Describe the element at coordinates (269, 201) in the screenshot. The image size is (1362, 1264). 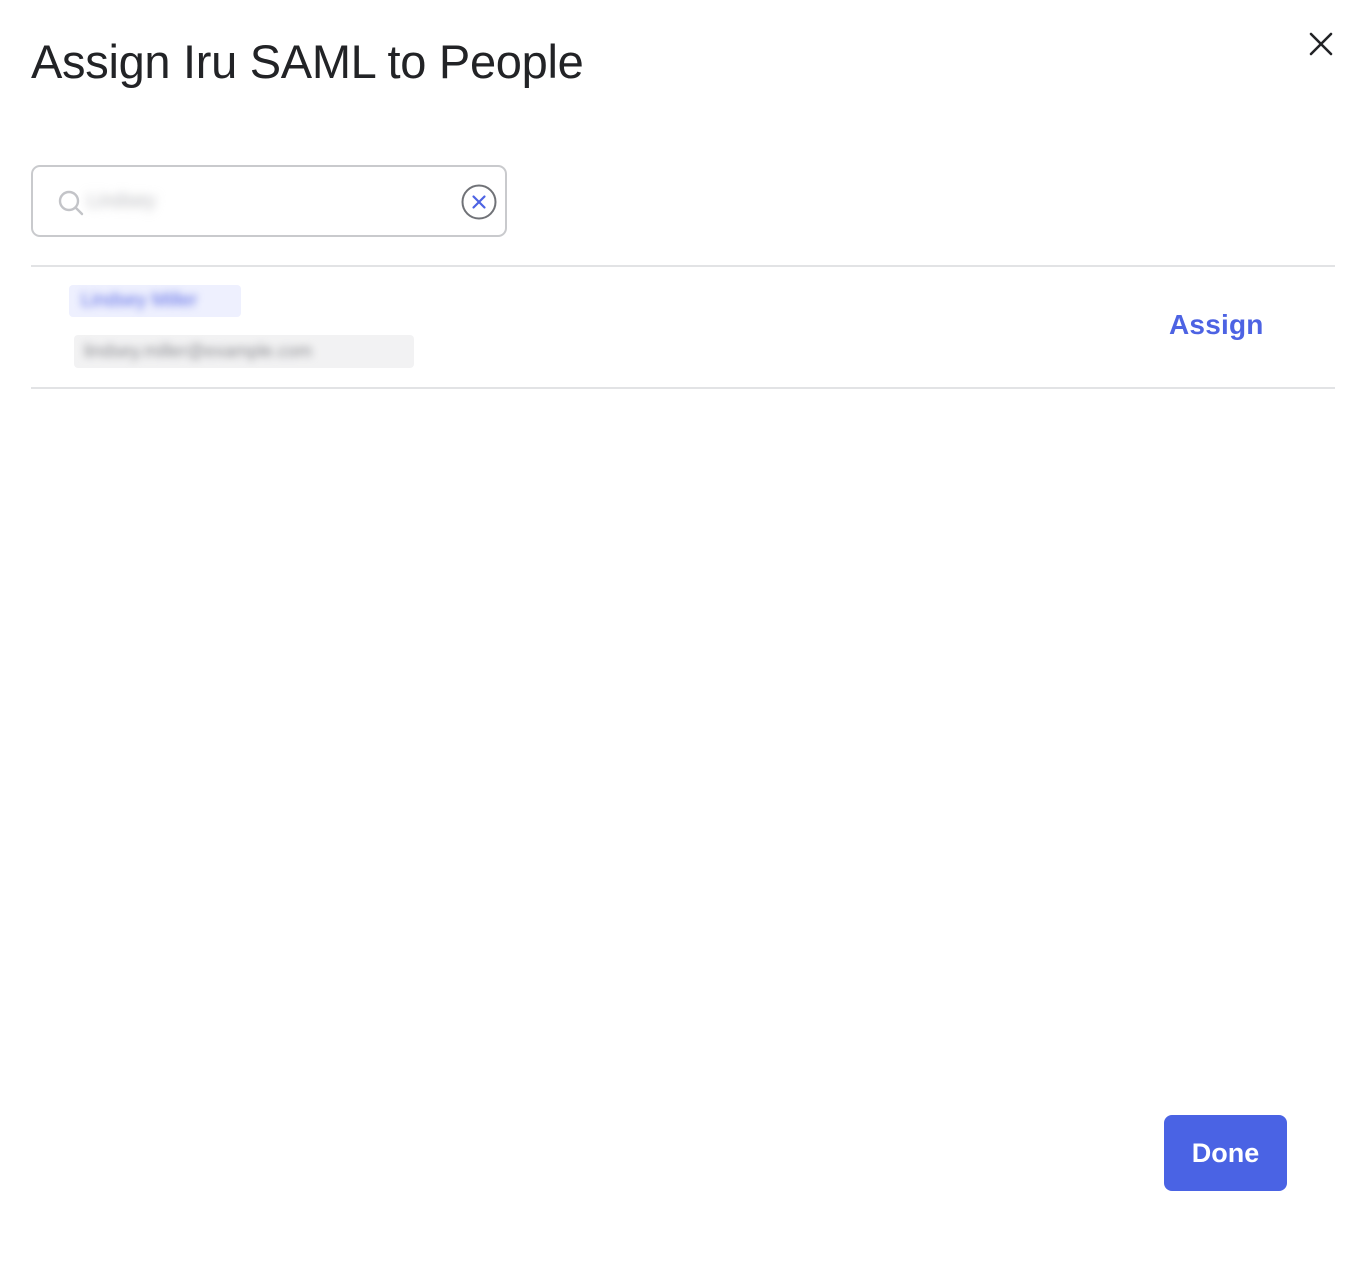
I see `search-field` at that location.